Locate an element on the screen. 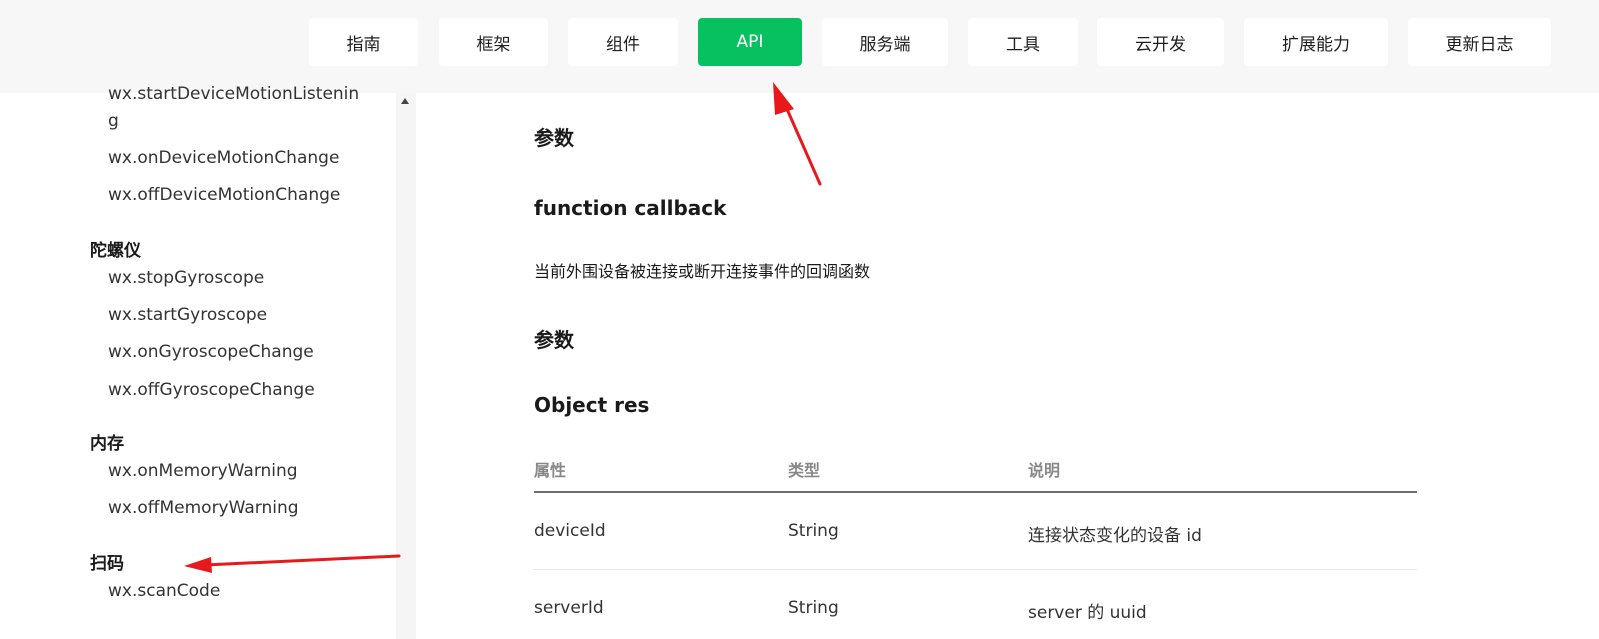  table-cell-property: deviceId is located at coordinates (570, 531).